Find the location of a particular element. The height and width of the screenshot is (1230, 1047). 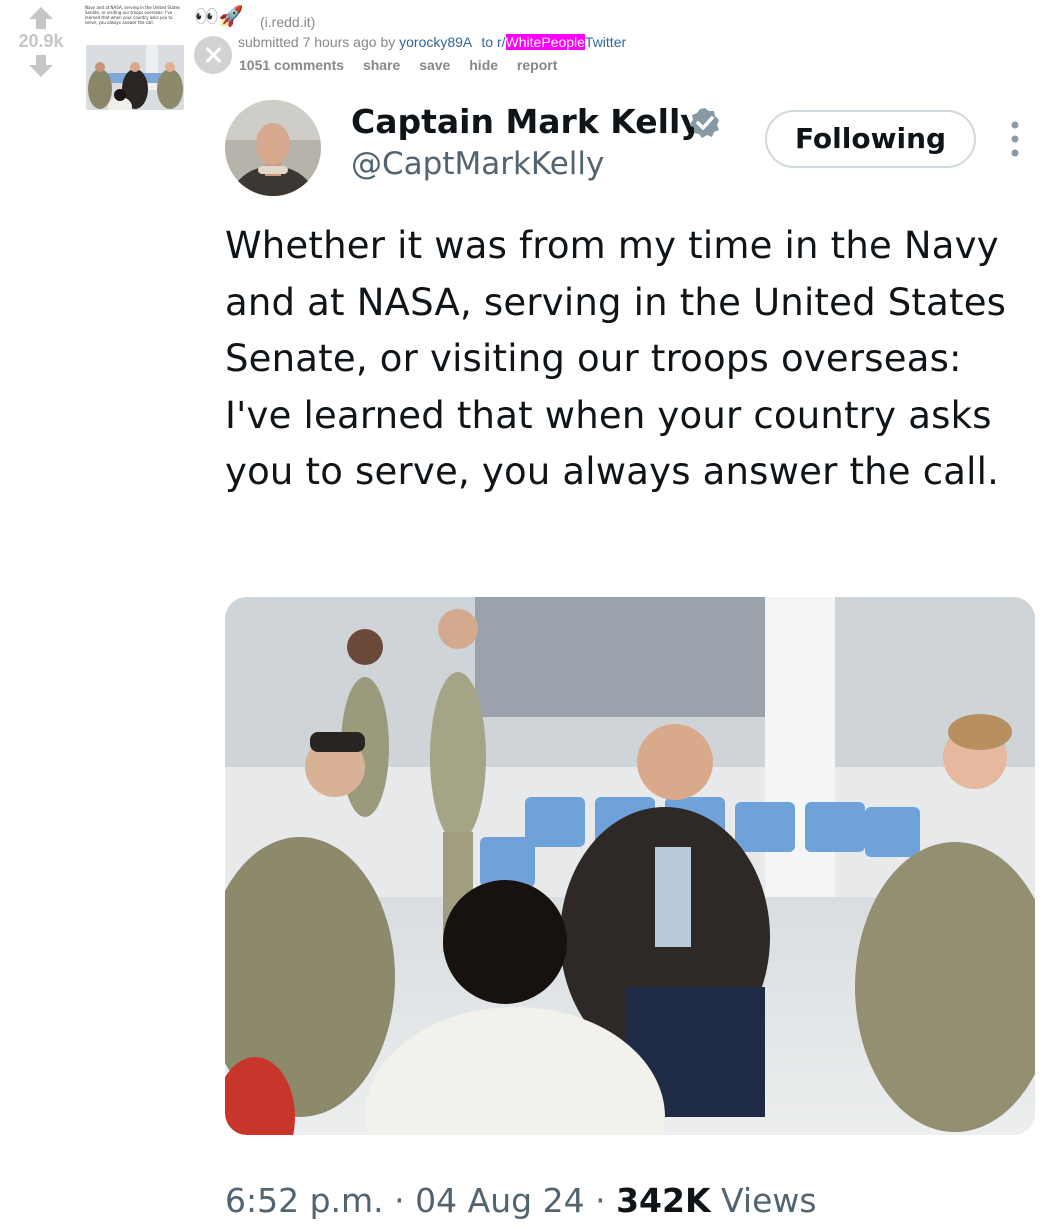

to-label: to is located at coordinates (487, 42).